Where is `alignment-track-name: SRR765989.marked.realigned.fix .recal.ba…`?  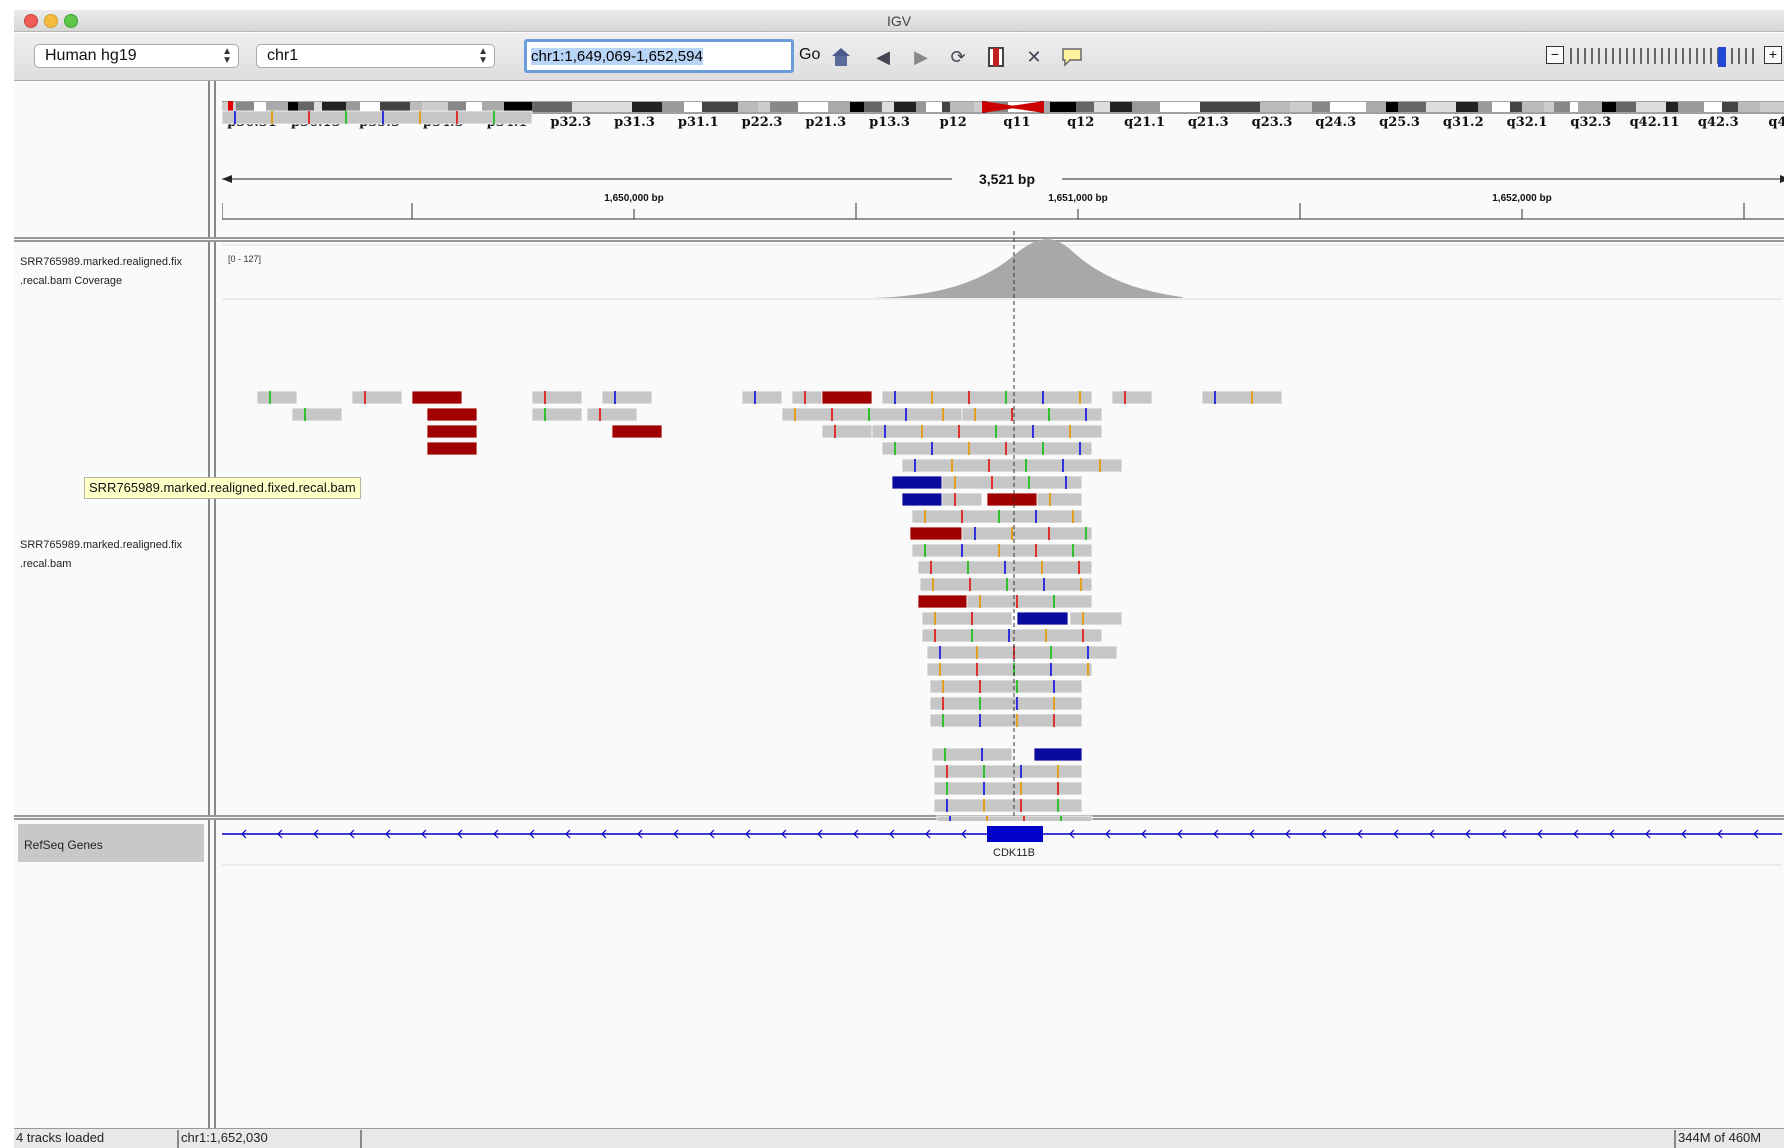
alignment-track-name: SRR765989.marked.realigned.fix .recal.ba… is located at coordinates (101, 555).